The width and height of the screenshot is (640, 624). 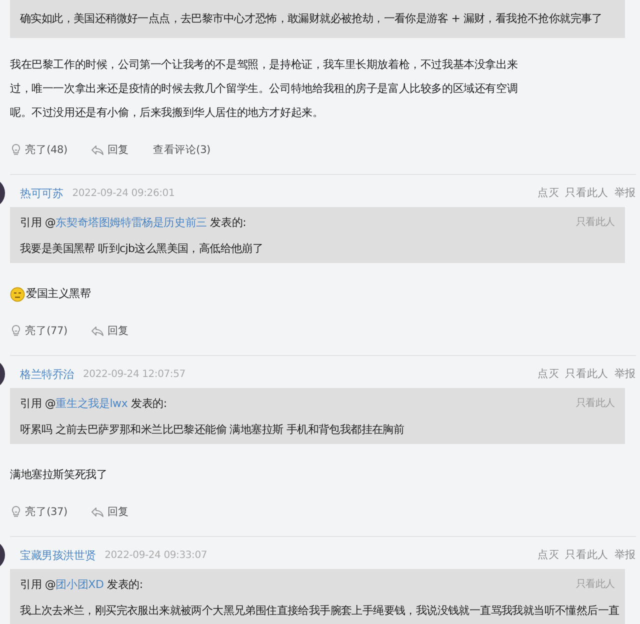 I want to click on like-button: 亮了(48), so click(x=39, y=149).